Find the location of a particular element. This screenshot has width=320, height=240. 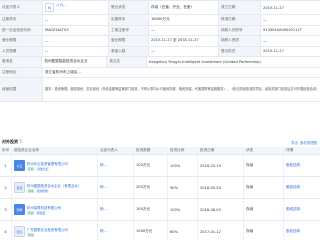

company-cell: 众云 杭州众云投资管理有限公司 存续 小微企业 is located at coordinates (55, 165).